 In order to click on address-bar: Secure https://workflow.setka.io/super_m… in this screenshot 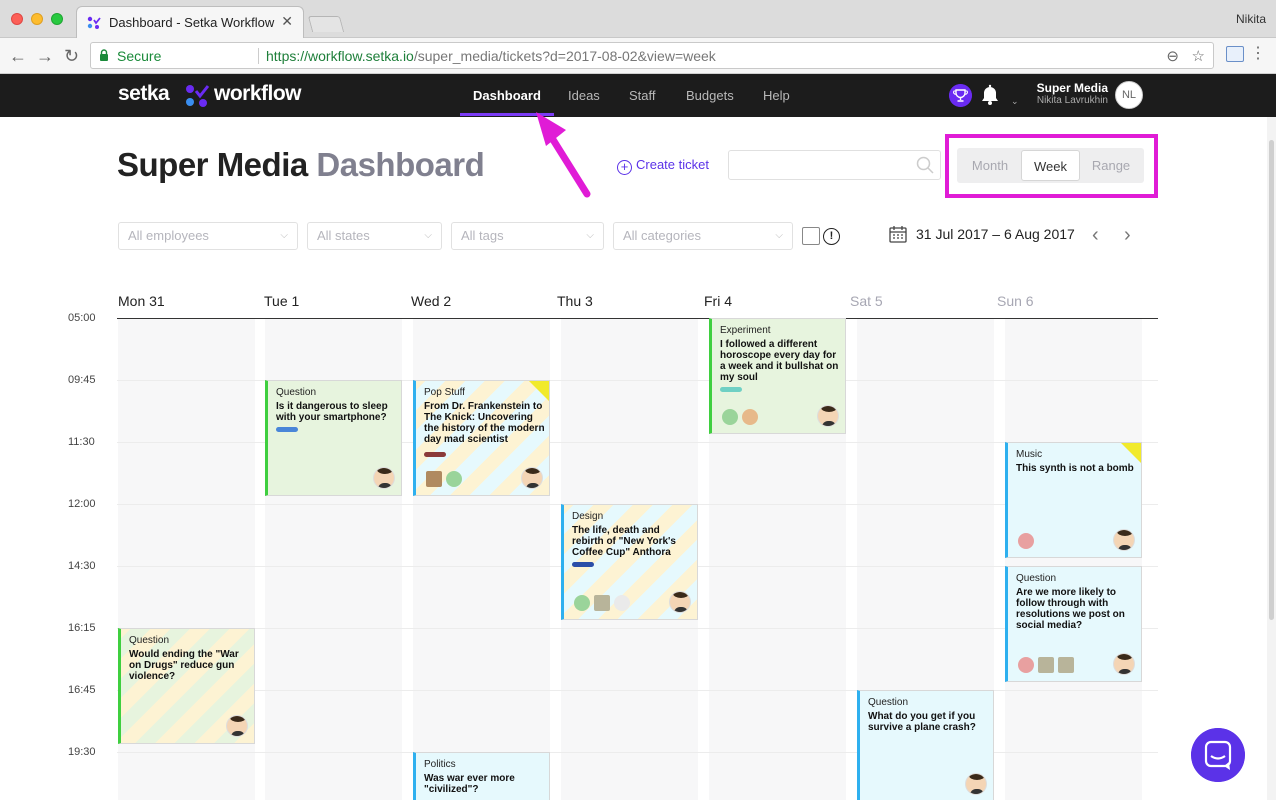, I will do `click(652, 55)`.